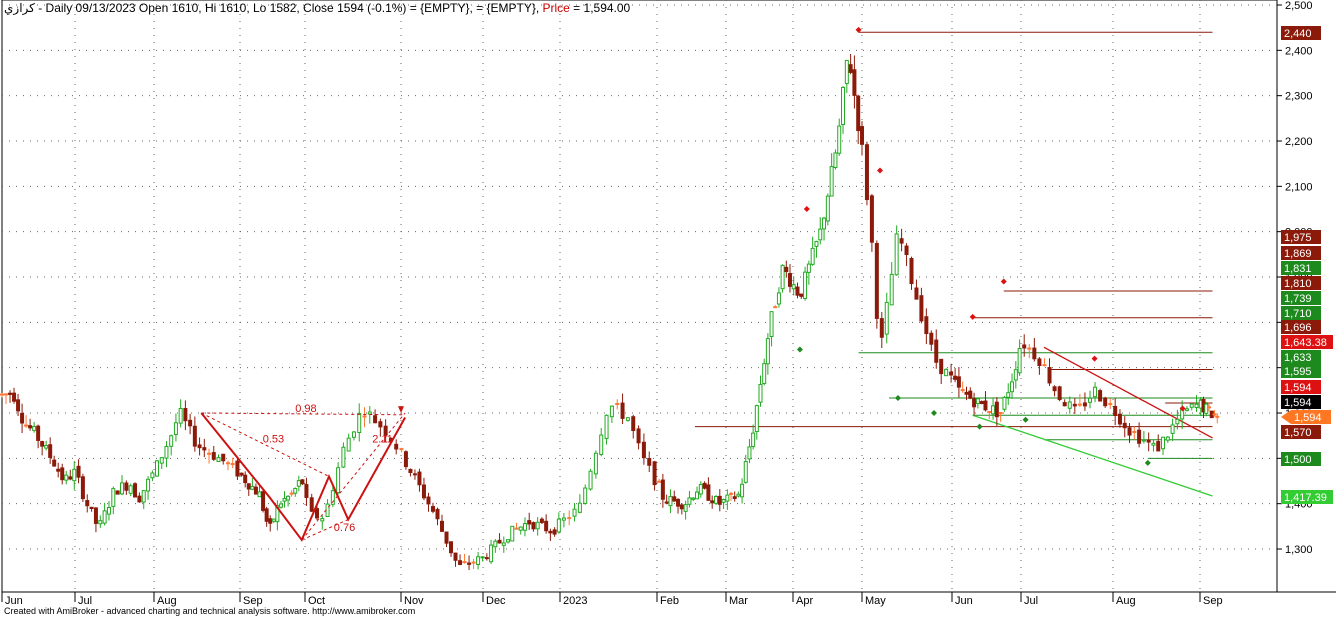  Describe the element at coordinates (1126, 601) in the screenshot. I see `x-tick-label: Aug` at that location.